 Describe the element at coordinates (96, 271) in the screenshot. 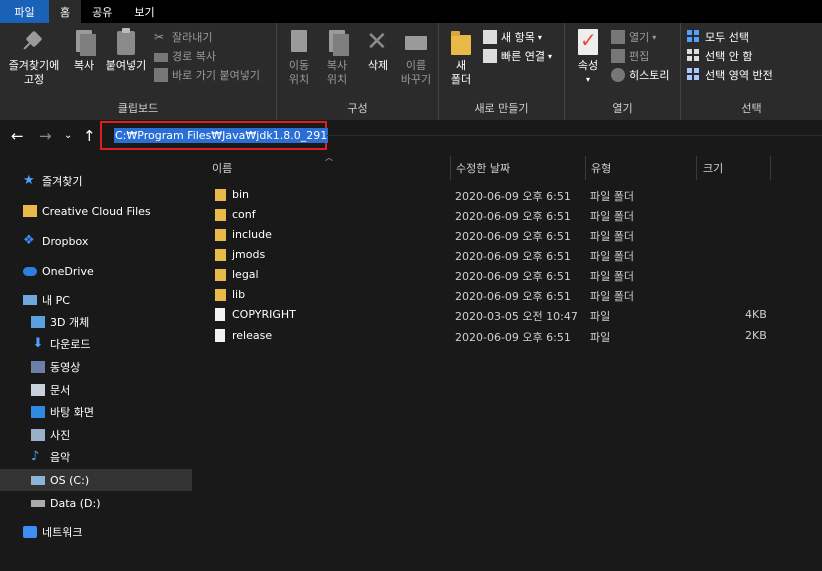

I see `sidebar-item-onedrive: OneDrive` at that location.